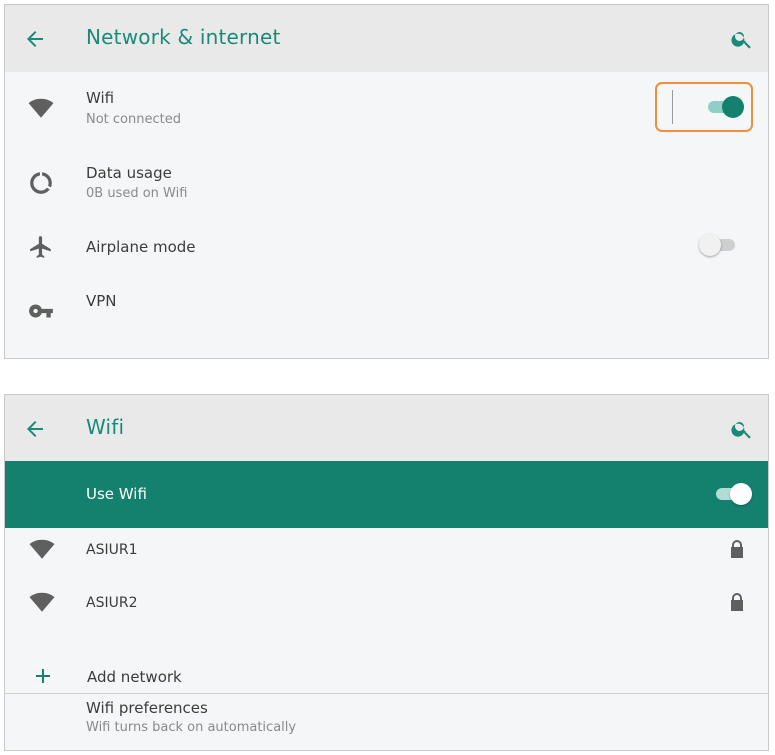  Describe the element at coordinates (725, 107) in the screenshot. I see `wifi-toggle` at that location.